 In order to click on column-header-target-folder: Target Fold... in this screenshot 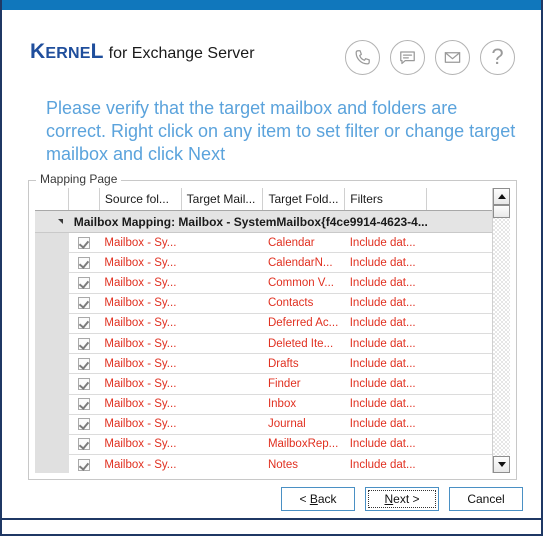, I will do `click(304, 199)`.